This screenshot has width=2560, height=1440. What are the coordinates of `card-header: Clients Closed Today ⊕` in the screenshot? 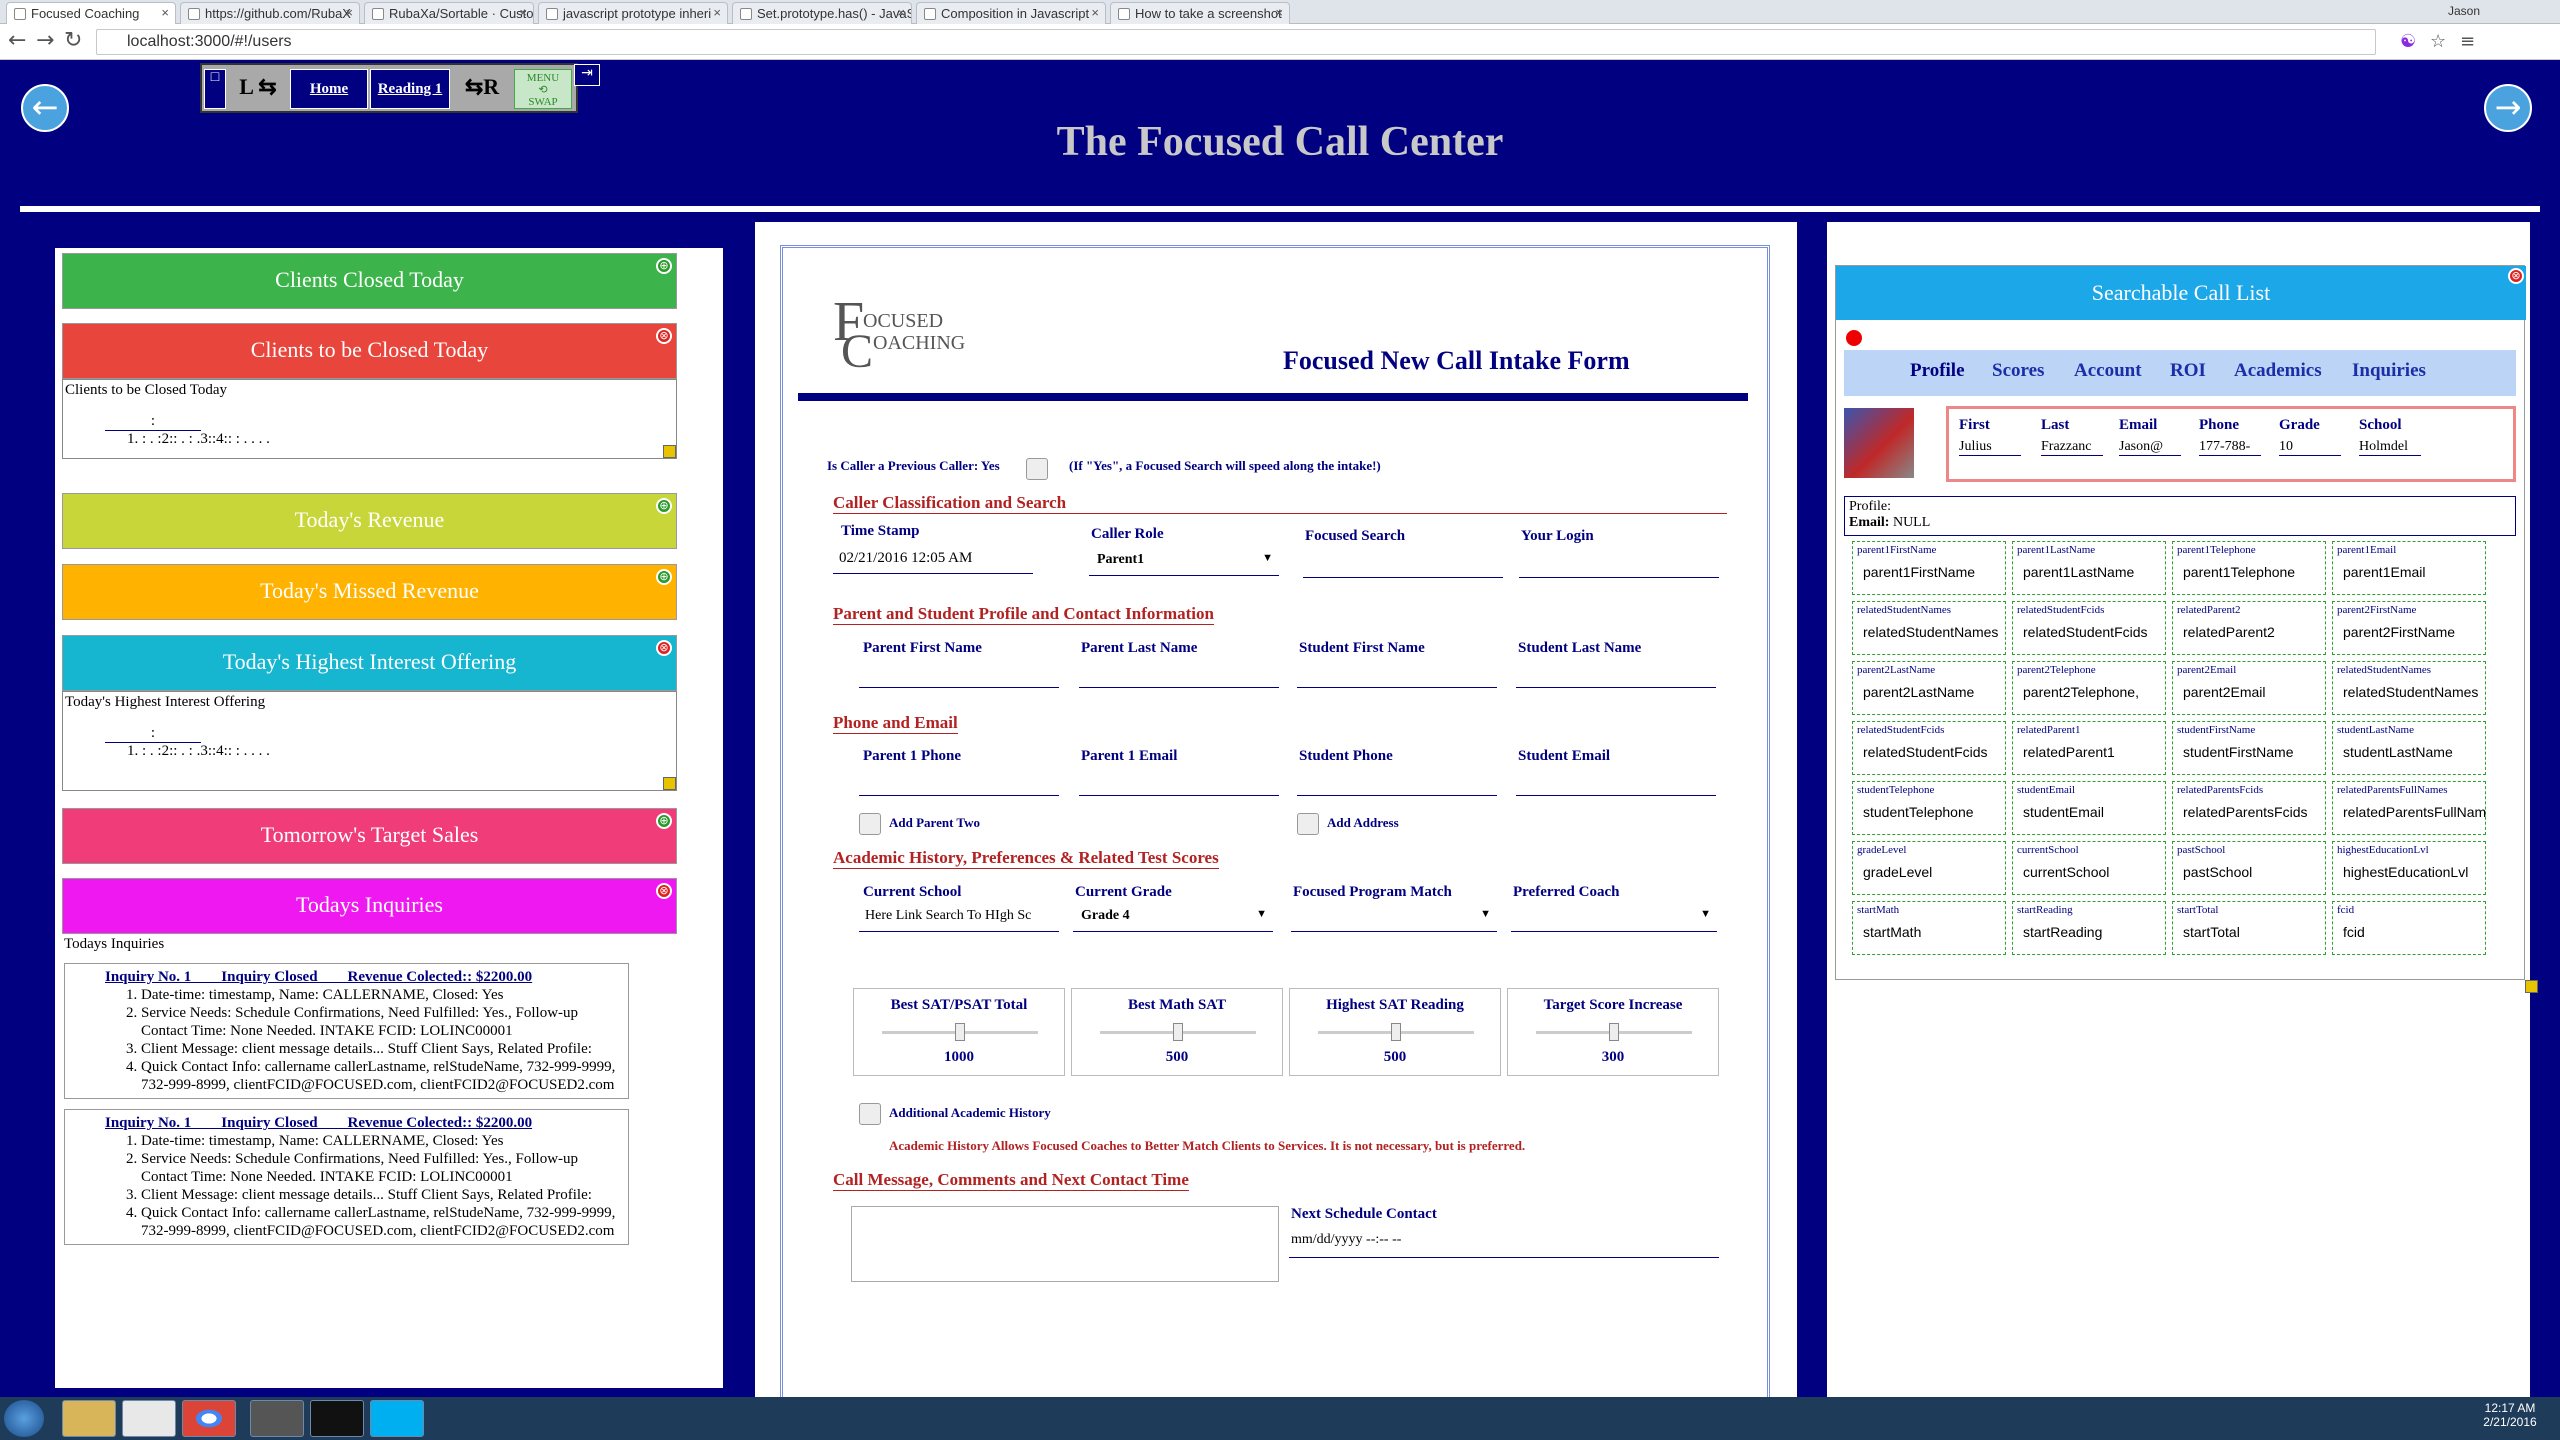 It's located at (369, 281).